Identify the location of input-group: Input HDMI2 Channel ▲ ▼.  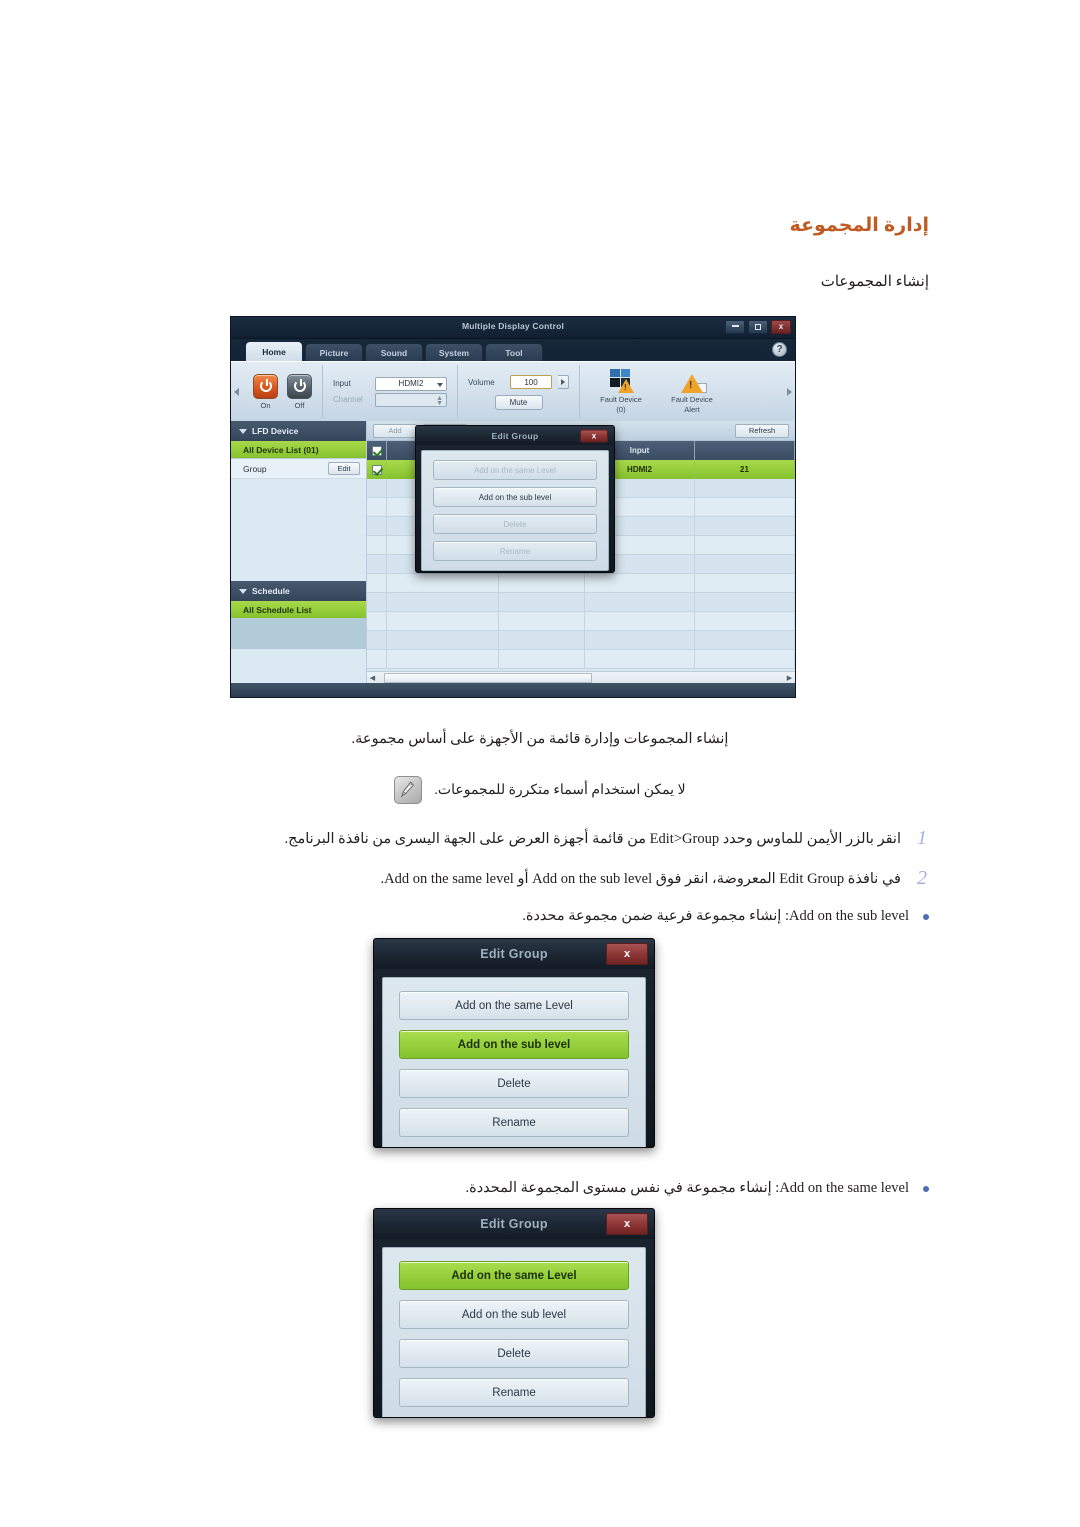
(390, 391).